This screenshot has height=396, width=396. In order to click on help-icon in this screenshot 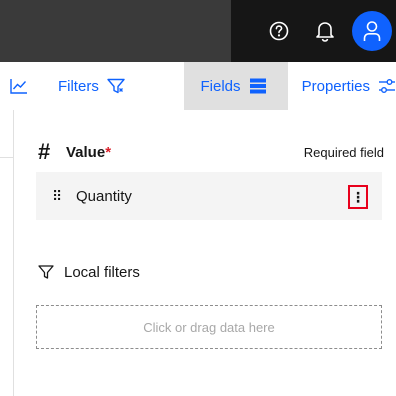, I will do `click(279, 31)`.